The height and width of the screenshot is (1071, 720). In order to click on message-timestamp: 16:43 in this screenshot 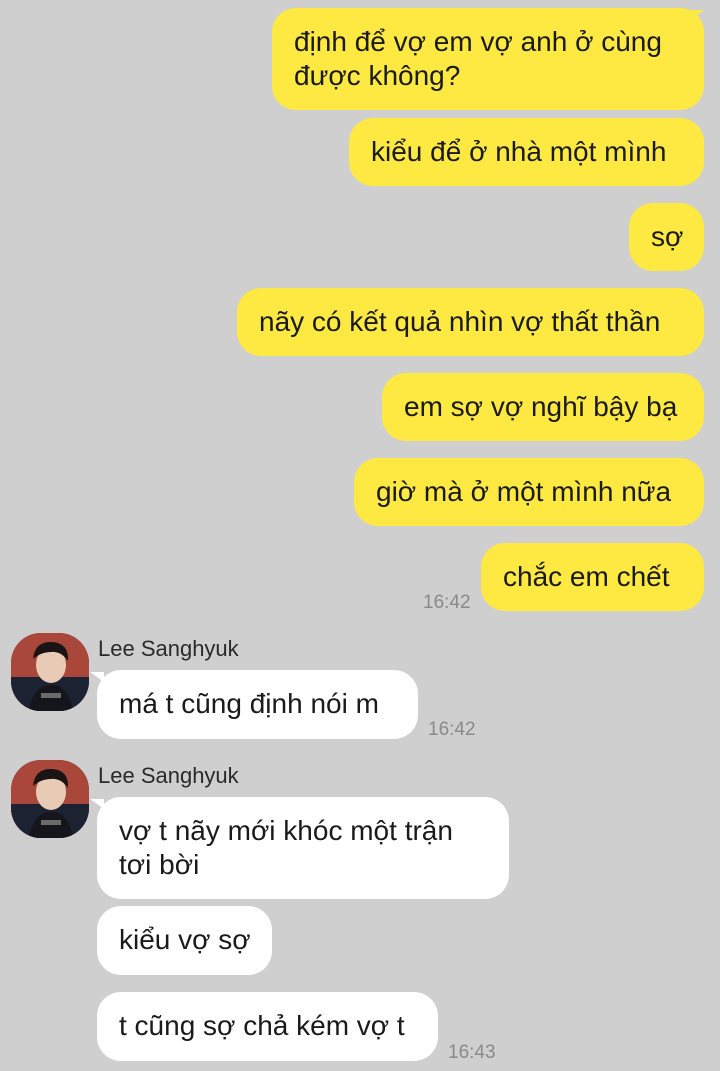, I will do `click(472, 1052)`.